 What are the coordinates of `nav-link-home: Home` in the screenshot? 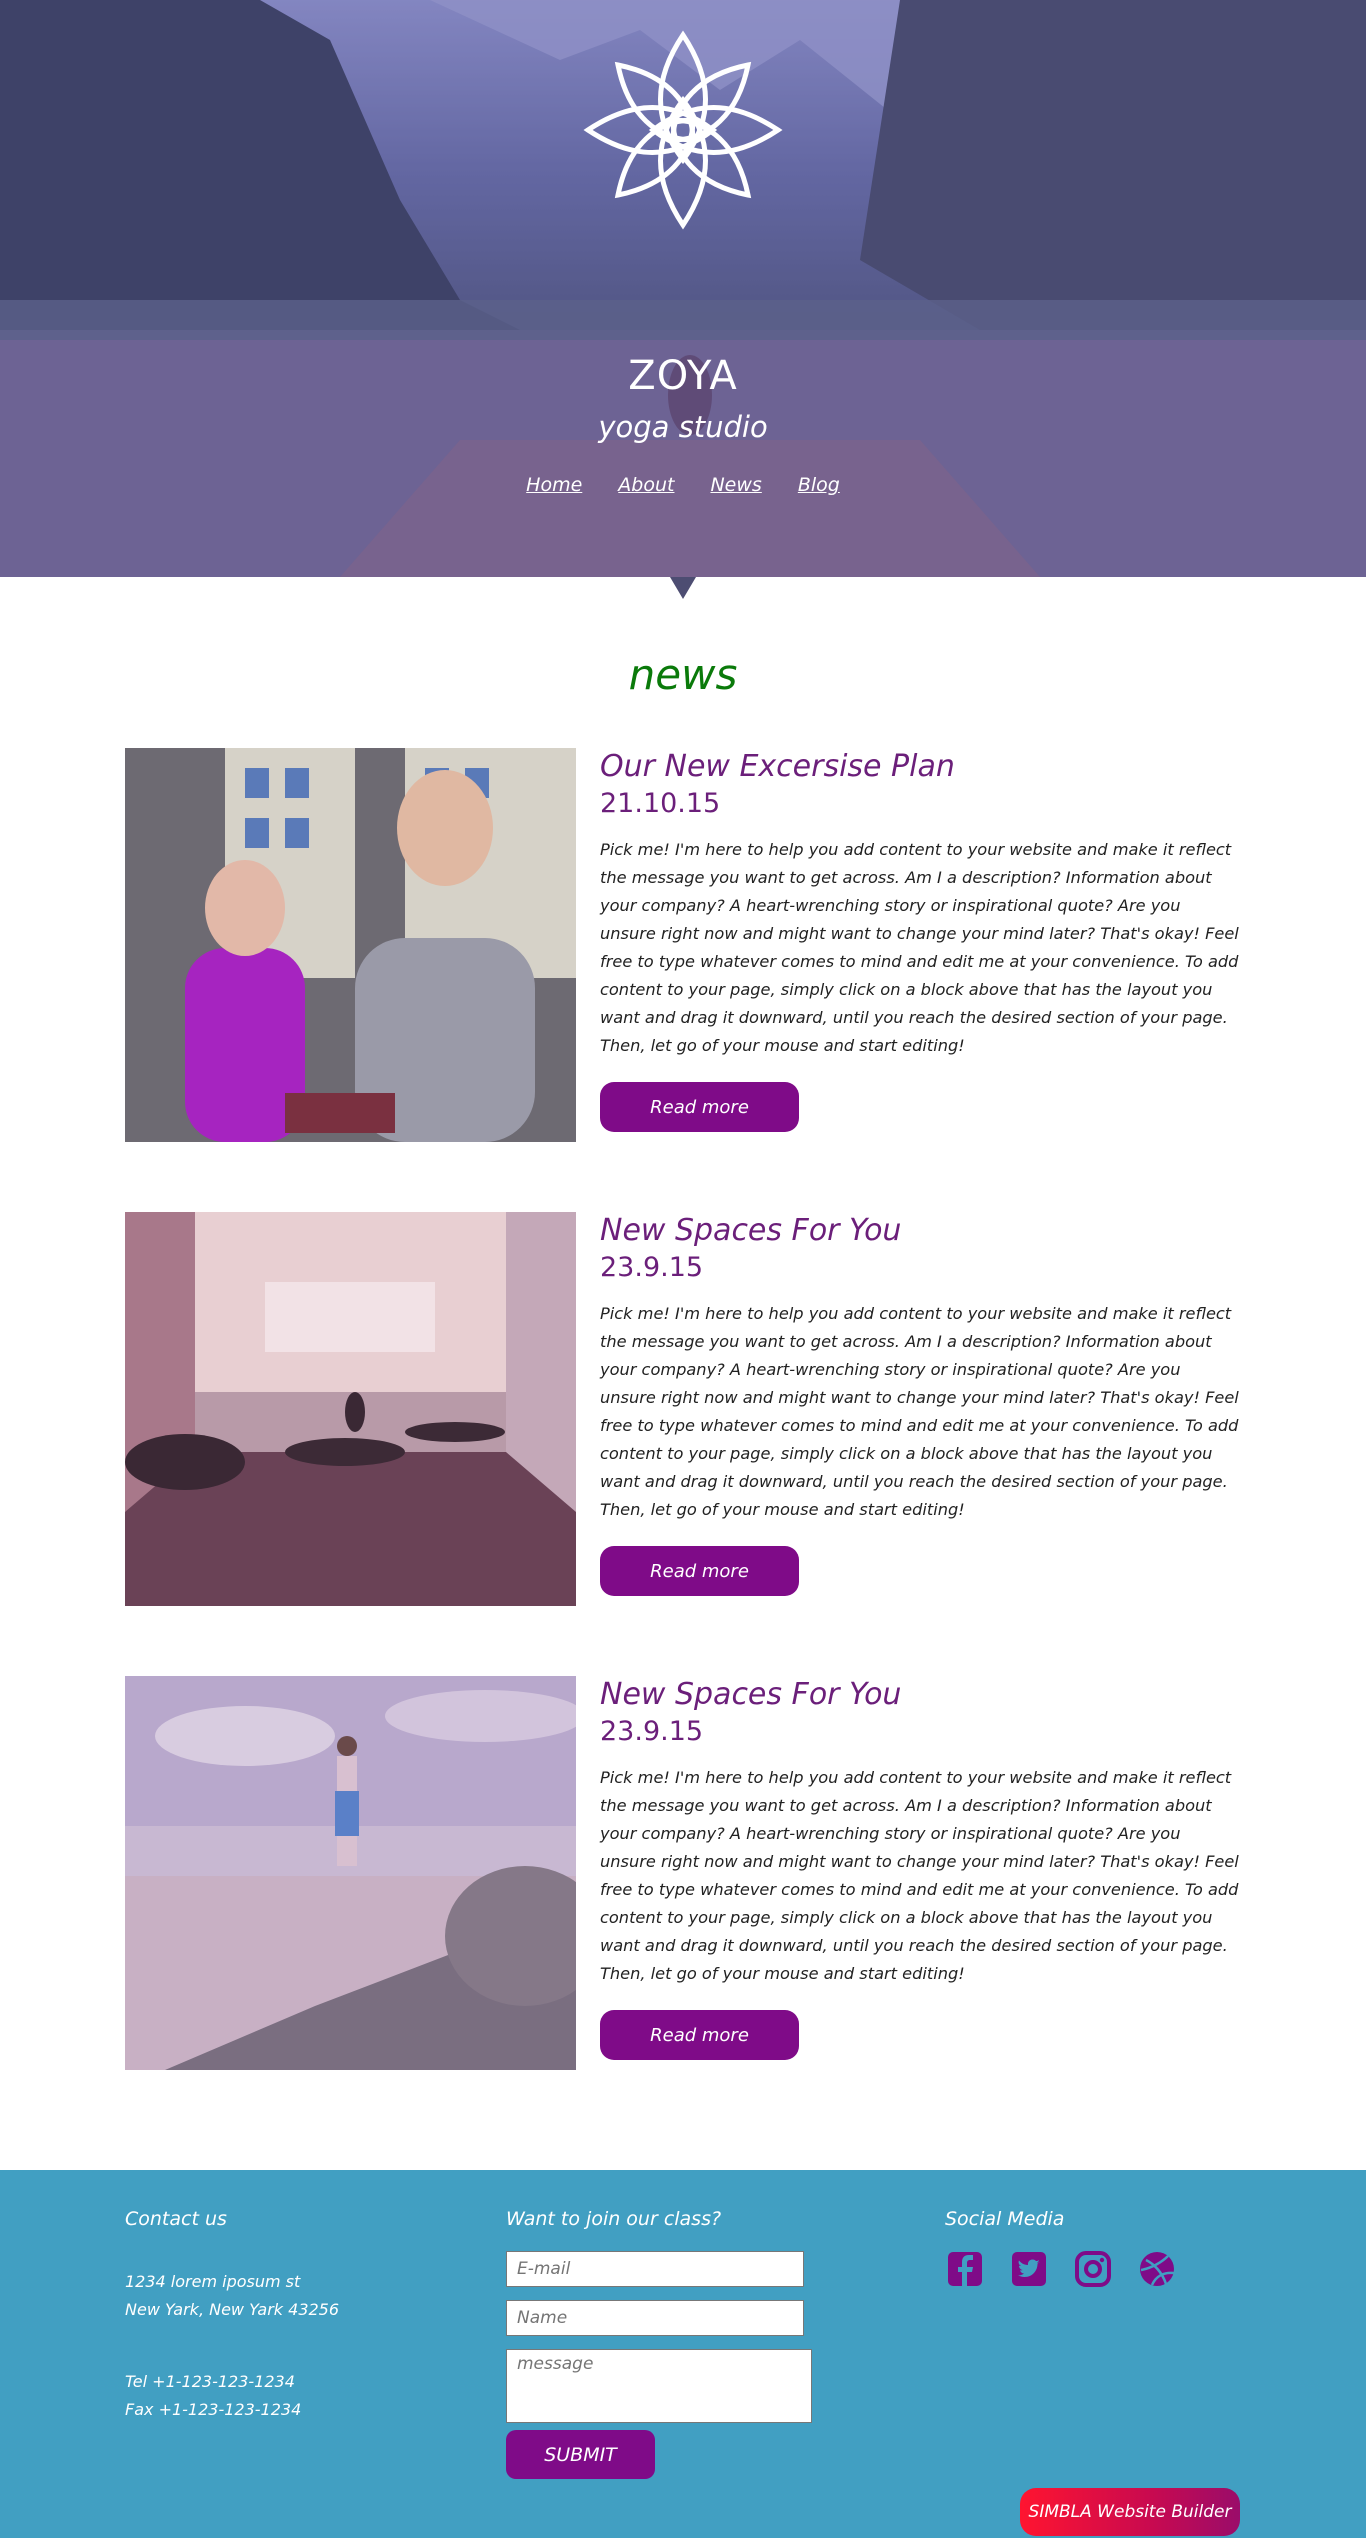 It's located at (554, 485).